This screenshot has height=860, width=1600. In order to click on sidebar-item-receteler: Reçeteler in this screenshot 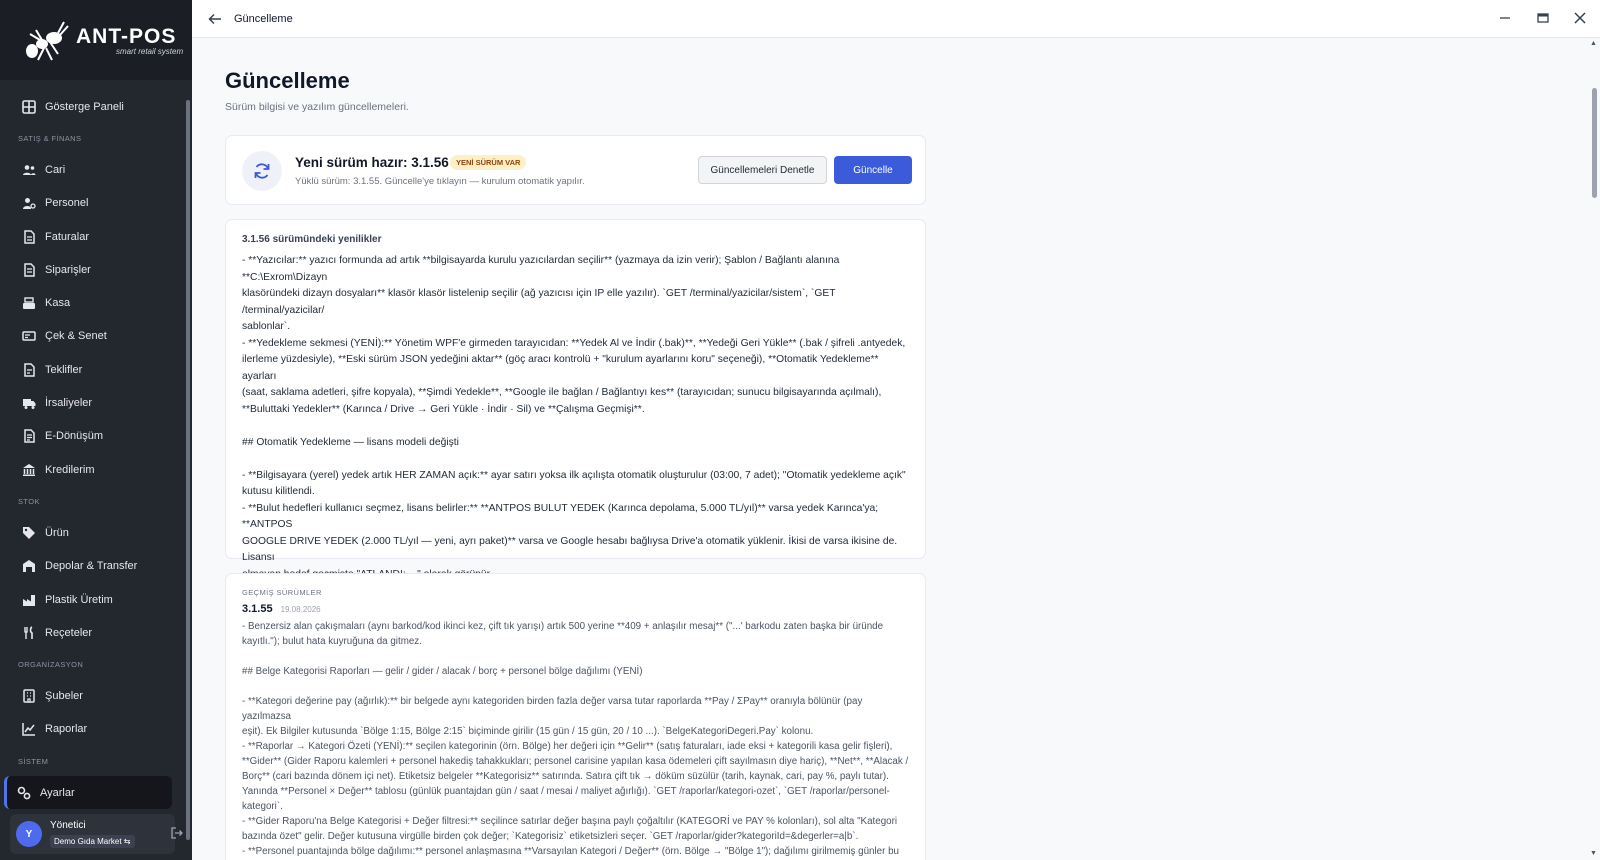, I will do `click(96, 632)`.